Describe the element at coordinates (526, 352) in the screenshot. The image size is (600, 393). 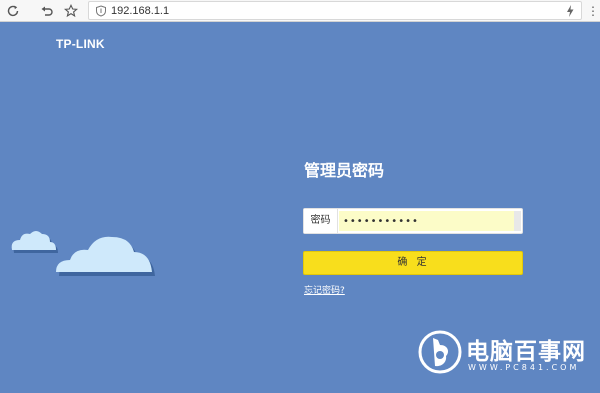
I see `watermark-name: 电脑百事网` at that location.